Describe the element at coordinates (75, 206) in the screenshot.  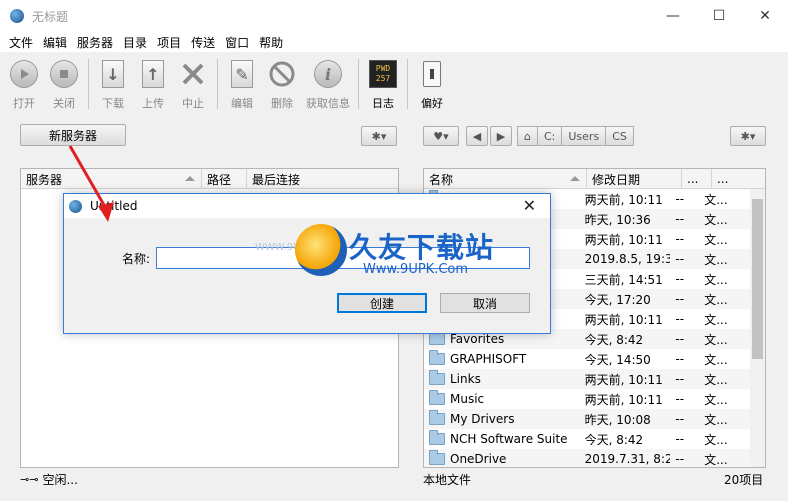
I see `app-icon` at that location.